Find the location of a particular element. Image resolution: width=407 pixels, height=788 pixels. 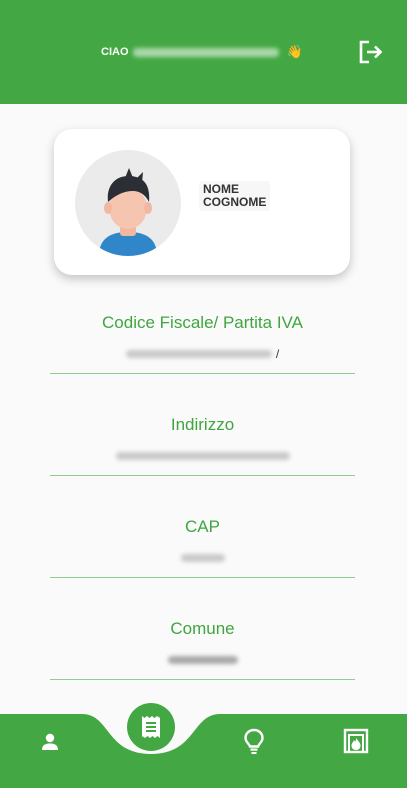

receipt-icon is located at coordinates (151, 727).